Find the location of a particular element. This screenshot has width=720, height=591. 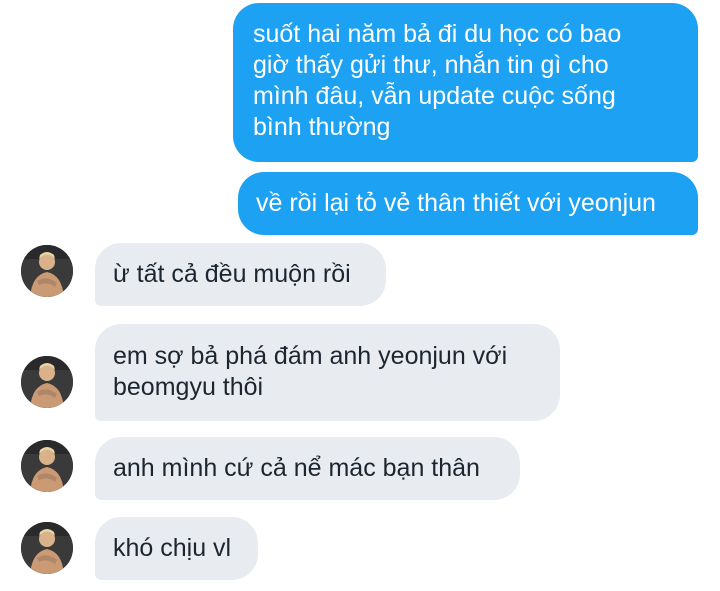

received-message-bubble: ừ tất cả đều muộn rồi is located at coordinates (240, 274).